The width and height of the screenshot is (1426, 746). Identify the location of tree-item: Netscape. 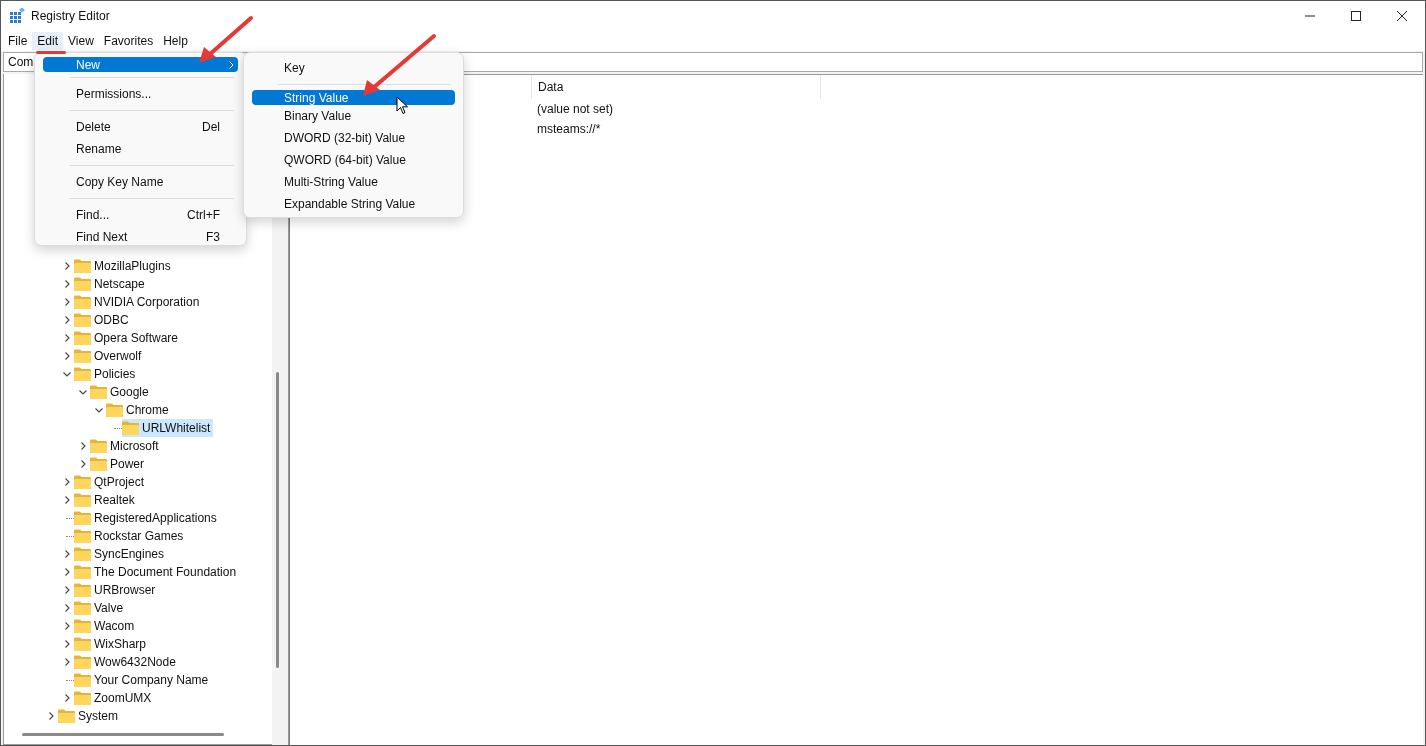
(111, 284).